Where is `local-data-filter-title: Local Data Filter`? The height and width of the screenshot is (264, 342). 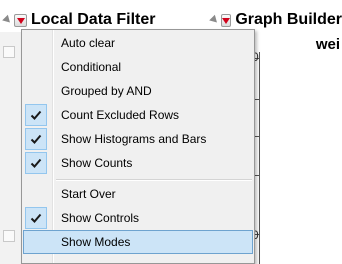 local-data-filter-title: Local Data Filter is located at coordinates (93, 19).